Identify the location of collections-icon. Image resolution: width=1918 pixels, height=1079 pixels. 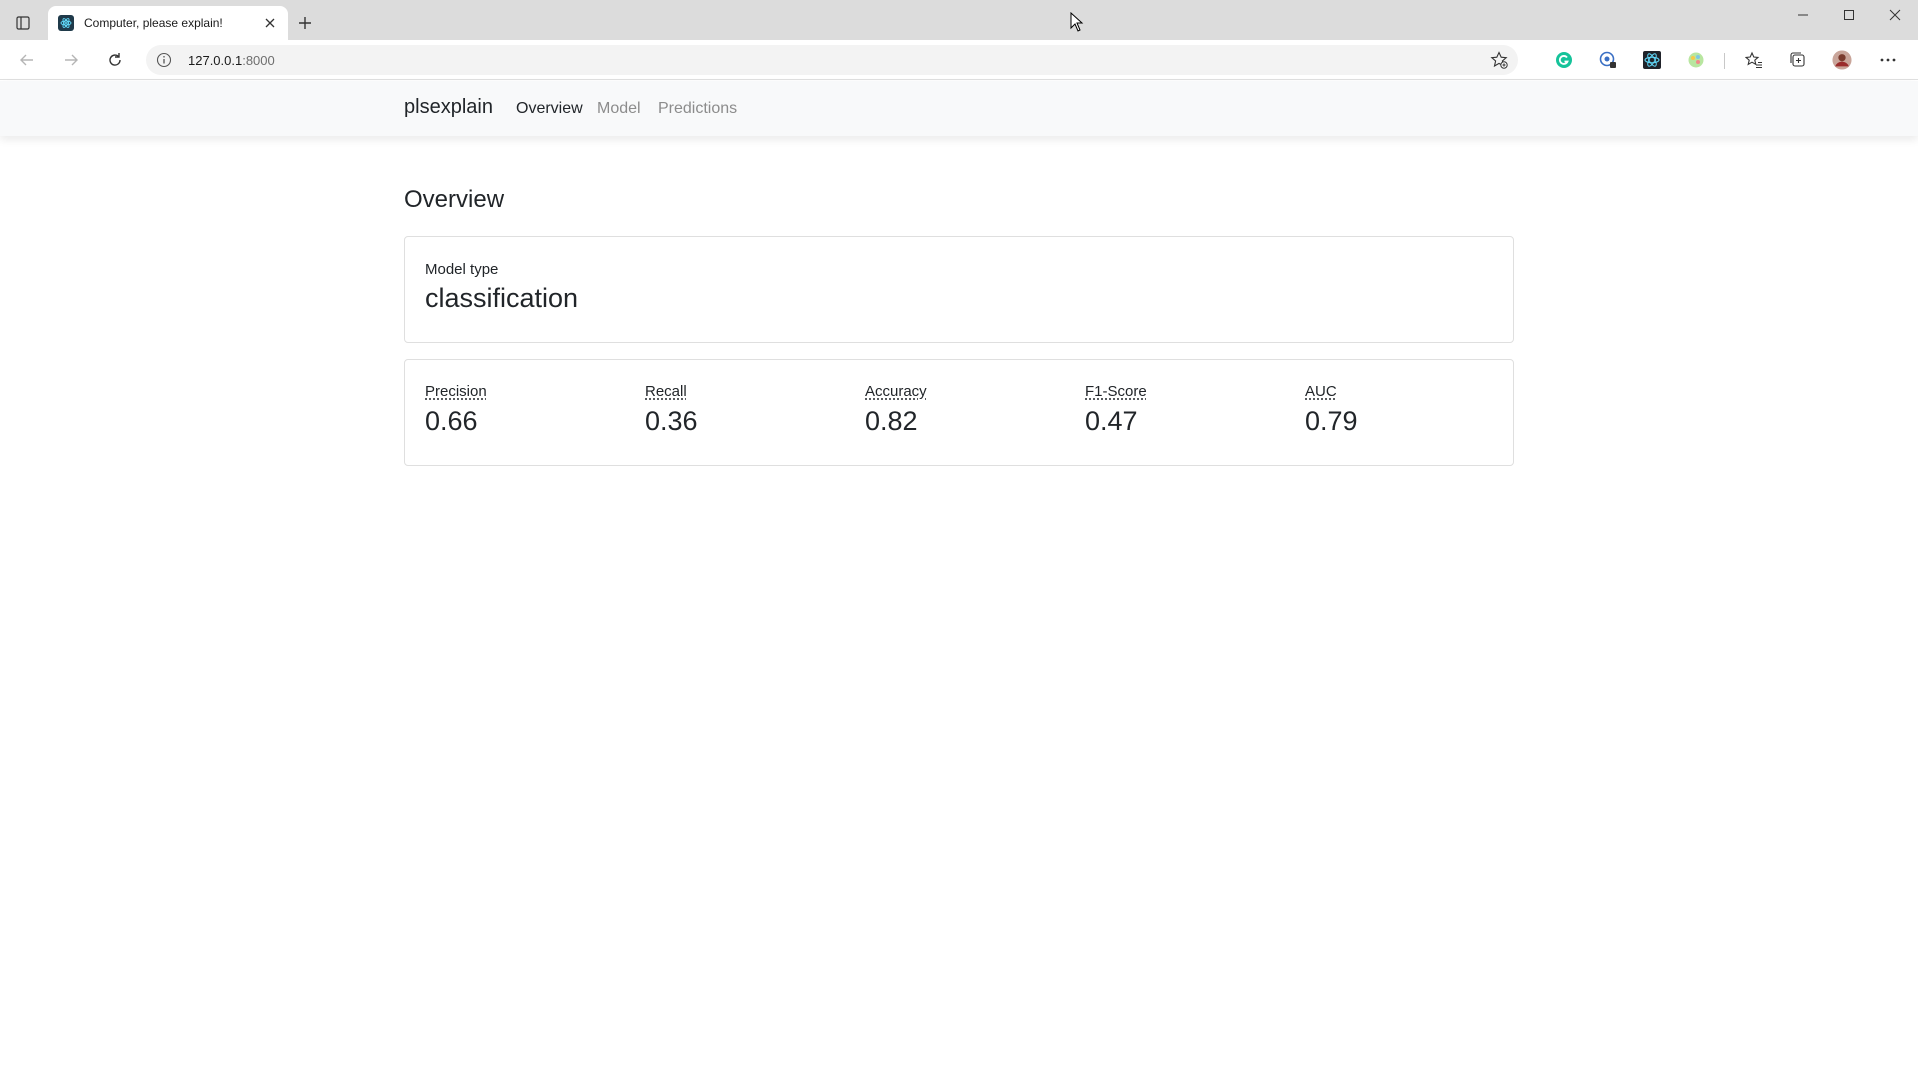
(1798, 60).